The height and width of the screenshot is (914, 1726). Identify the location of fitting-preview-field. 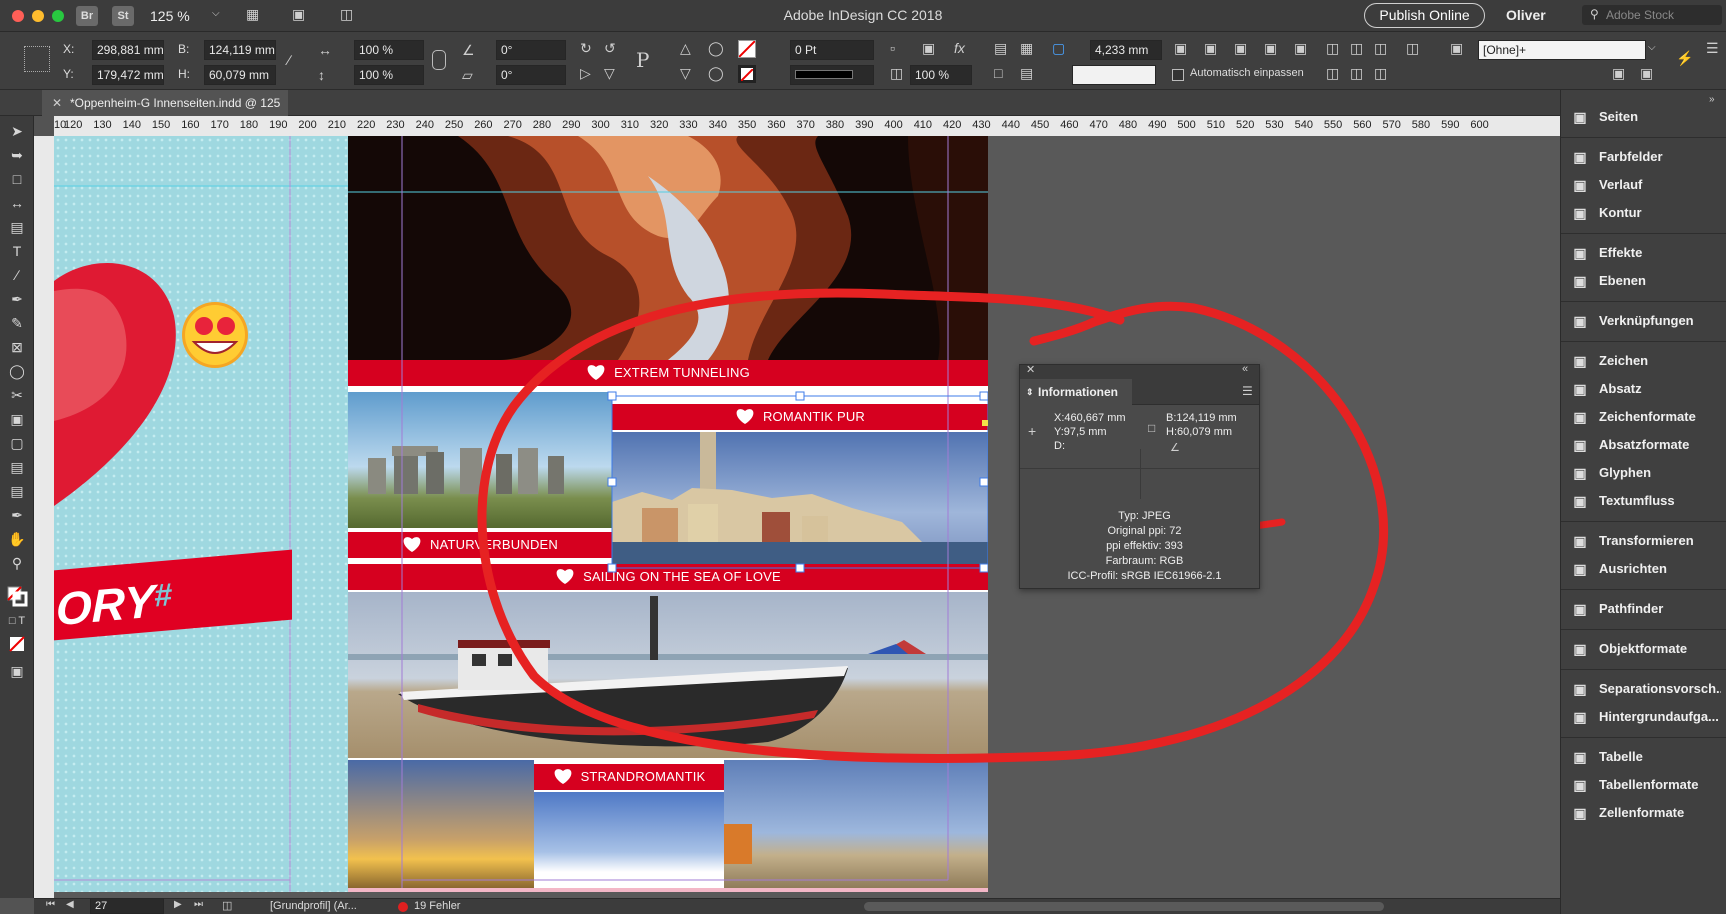
(1114, 75).